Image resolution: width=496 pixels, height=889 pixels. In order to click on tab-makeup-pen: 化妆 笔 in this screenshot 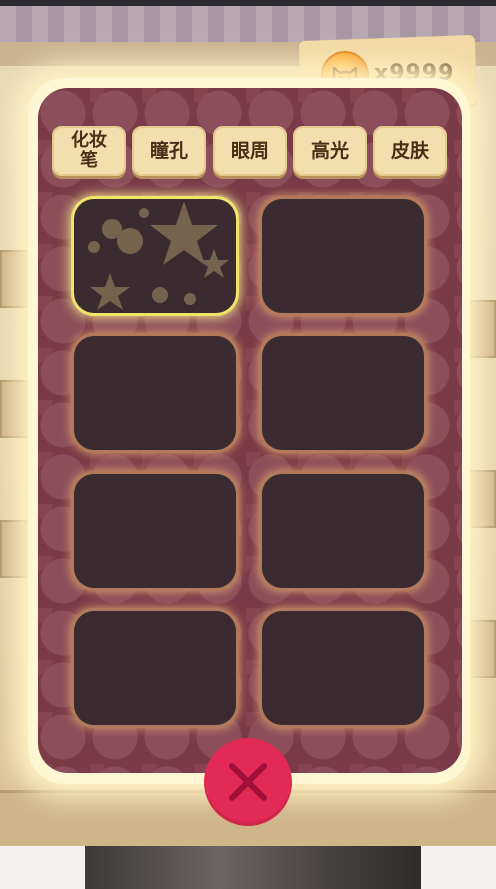, I will do `click(89, 151)`.